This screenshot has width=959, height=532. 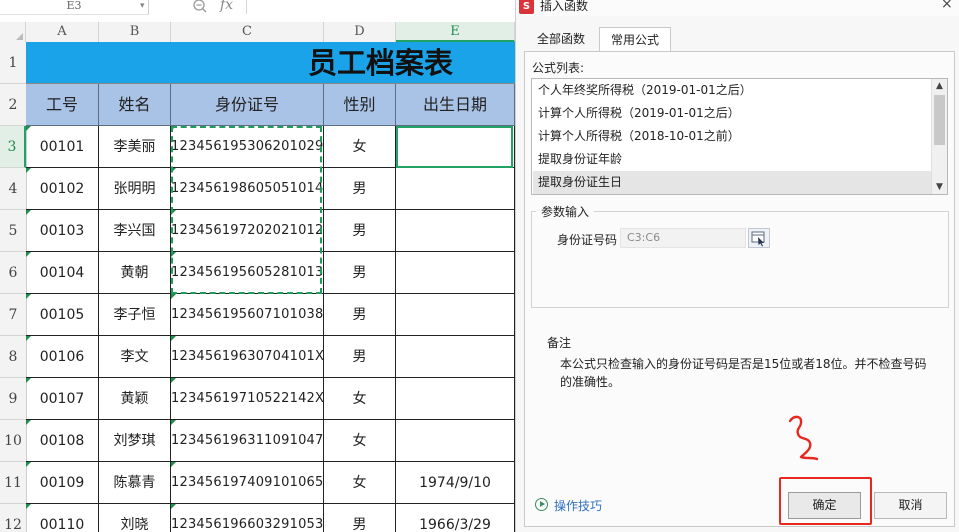 What do you see at coordinates (135, 189) in the screenshot?
I see `cell-name: 张明明` at bounding box center [135, 189].